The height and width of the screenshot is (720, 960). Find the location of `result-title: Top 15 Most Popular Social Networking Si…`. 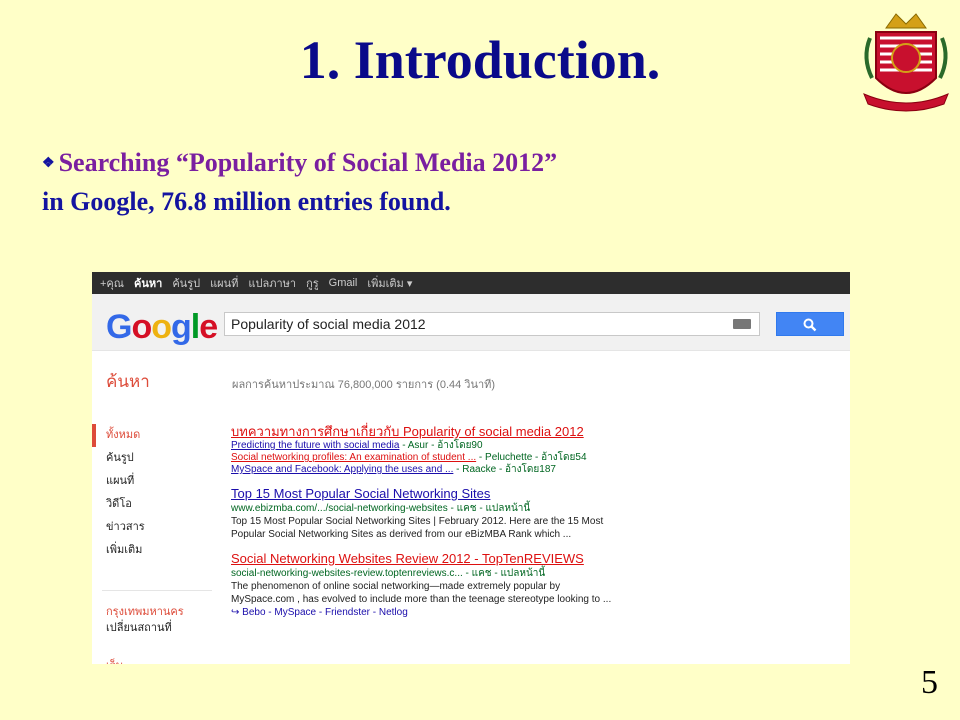

result-title: Top 15 Most Popular Social Networking Si… is located at coordinates (536, 494).